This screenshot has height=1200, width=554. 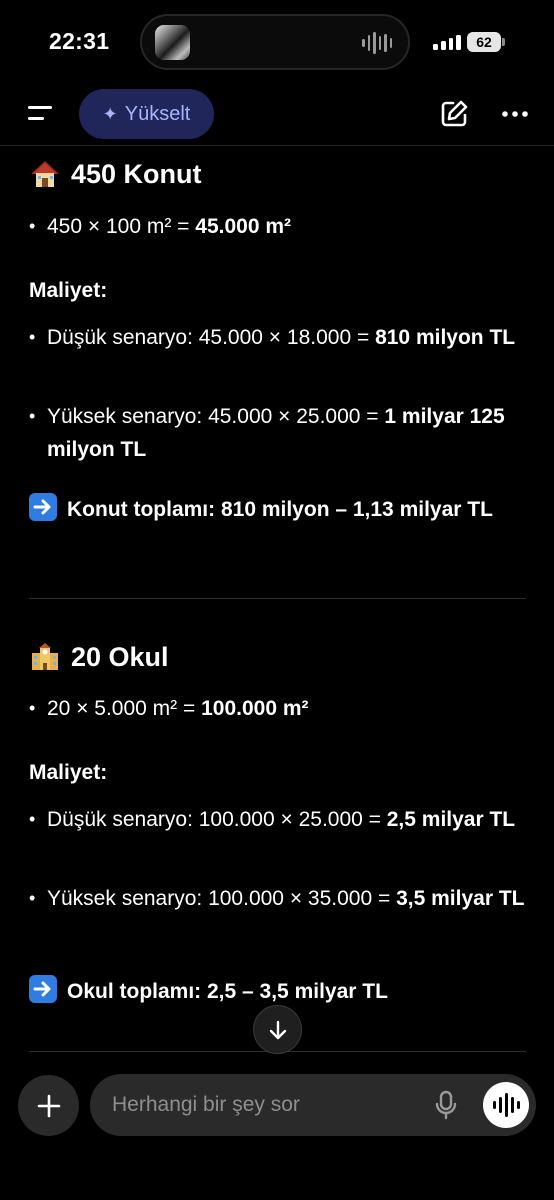 What do you see at coordinates (79, 41) in the screenshot?
I see `status-time: 22:31` at bounding box center [79, 41].